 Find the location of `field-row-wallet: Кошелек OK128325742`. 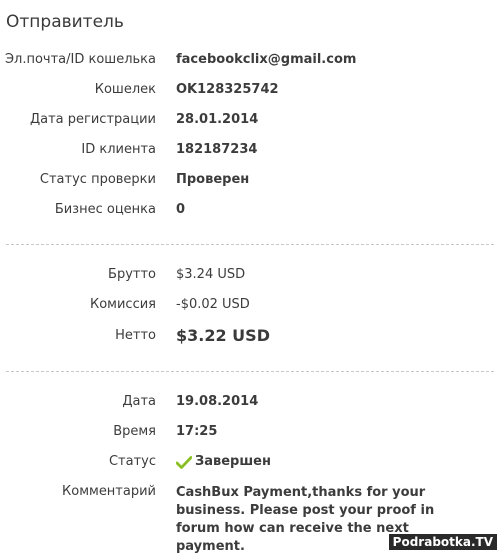

field-row-wallet: Кошелек OK128325742 is located at coordinates (249, 92).